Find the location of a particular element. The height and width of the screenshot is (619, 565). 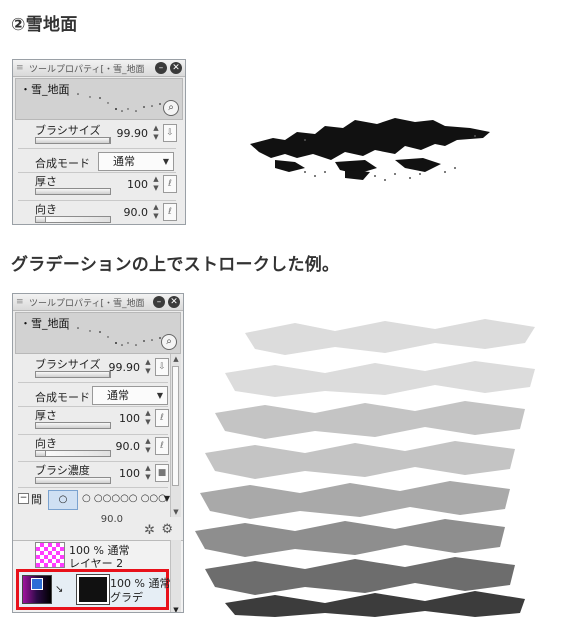

panel-scrollbar: ▲ ▼ is located at coordinates (175, 435).